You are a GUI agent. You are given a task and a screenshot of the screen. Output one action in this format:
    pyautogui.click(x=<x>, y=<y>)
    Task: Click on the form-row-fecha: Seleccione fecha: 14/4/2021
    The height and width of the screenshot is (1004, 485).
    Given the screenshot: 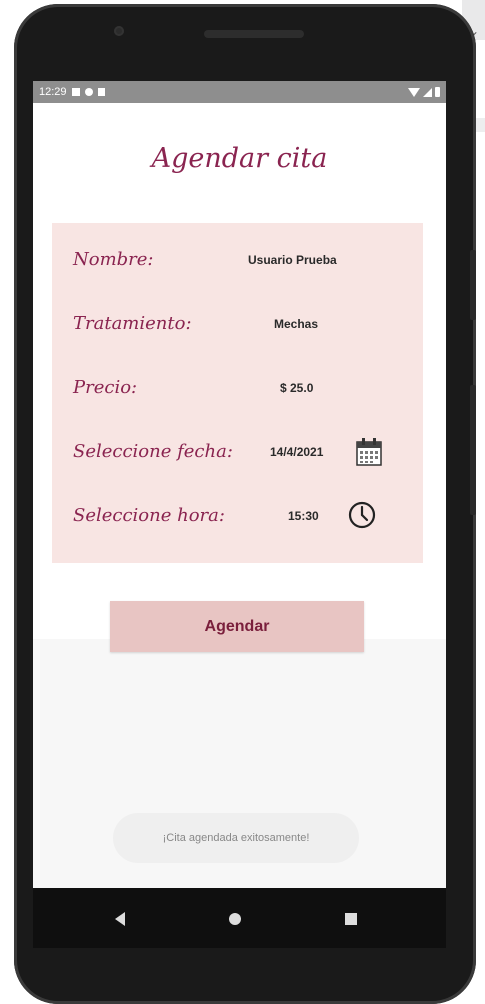 What is the action you would take?
    pyautogui.click(x=237, y=453)
    